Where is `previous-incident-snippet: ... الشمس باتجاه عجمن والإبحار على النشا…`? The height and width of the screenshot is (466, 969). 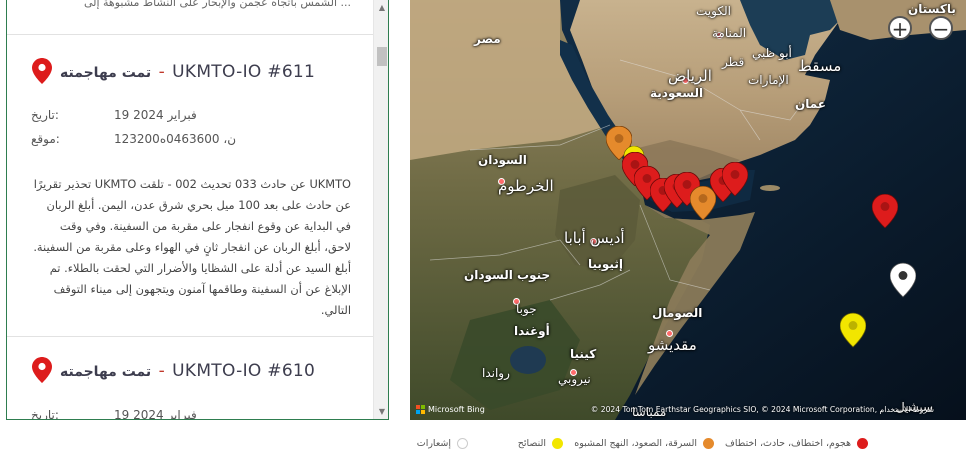
previous-incident-snippet: ... الشمس باتجاه عجمن والإبحار على النشا… is located at coordinates (190, 17).